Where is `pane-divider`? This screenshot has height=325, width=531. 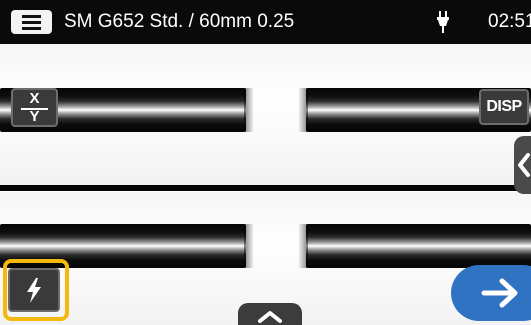
pane-divider is located at coordinates (265, 188).